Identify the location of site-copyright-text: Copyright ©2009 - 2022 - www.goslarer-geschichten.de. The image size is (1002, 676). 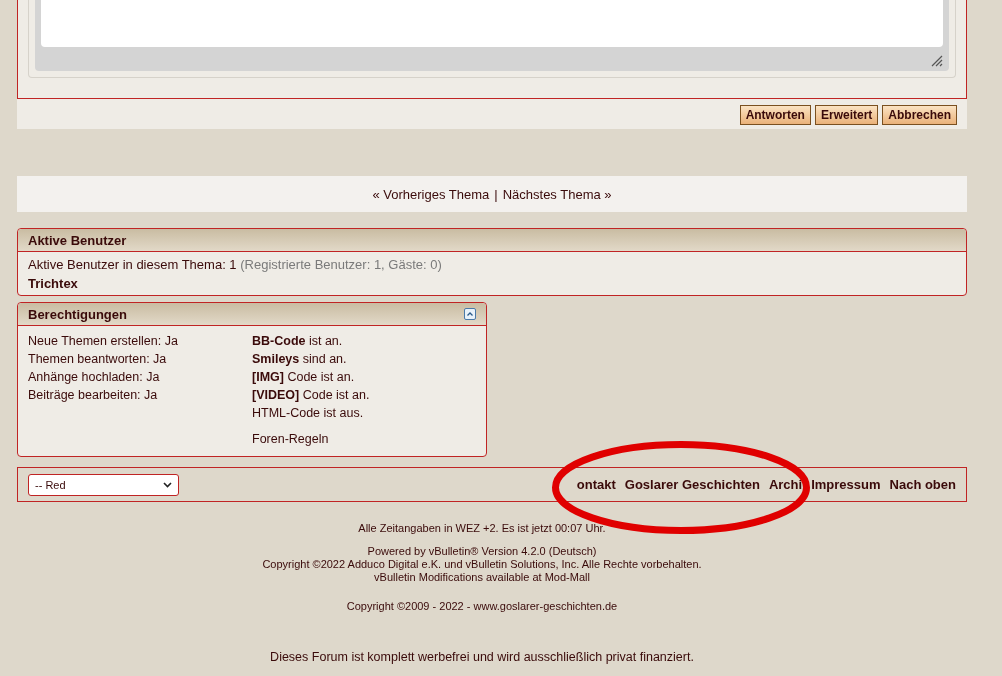
(482, 606).